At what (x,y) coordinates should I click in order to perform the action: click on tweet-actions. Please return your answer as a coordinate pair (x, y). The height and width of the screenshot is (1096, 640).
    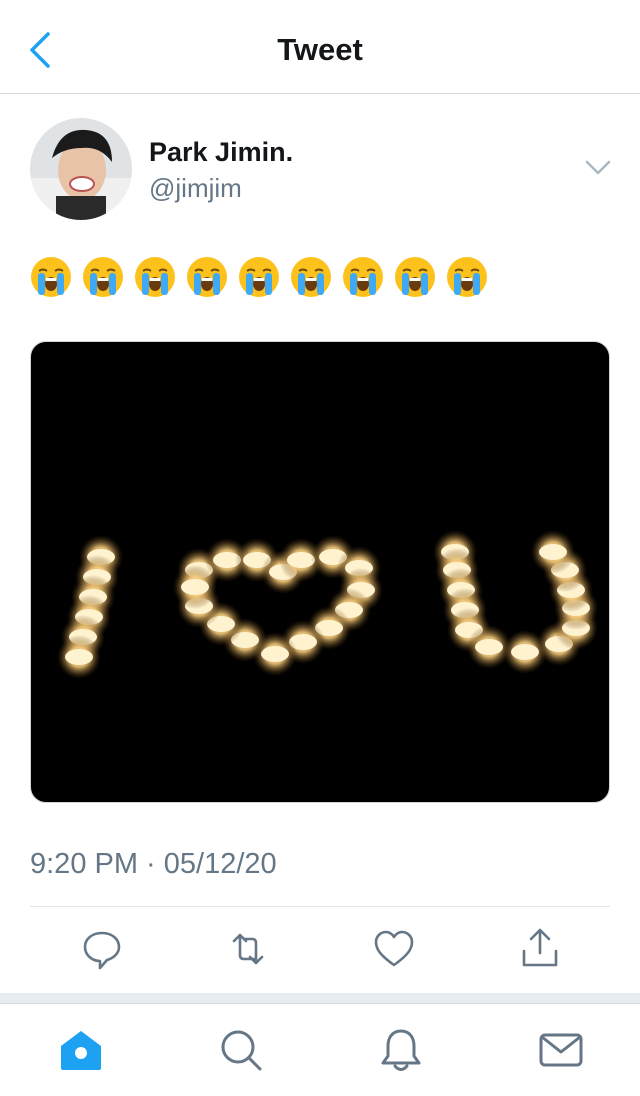
    Looking at the image, I should click on (320, 950).